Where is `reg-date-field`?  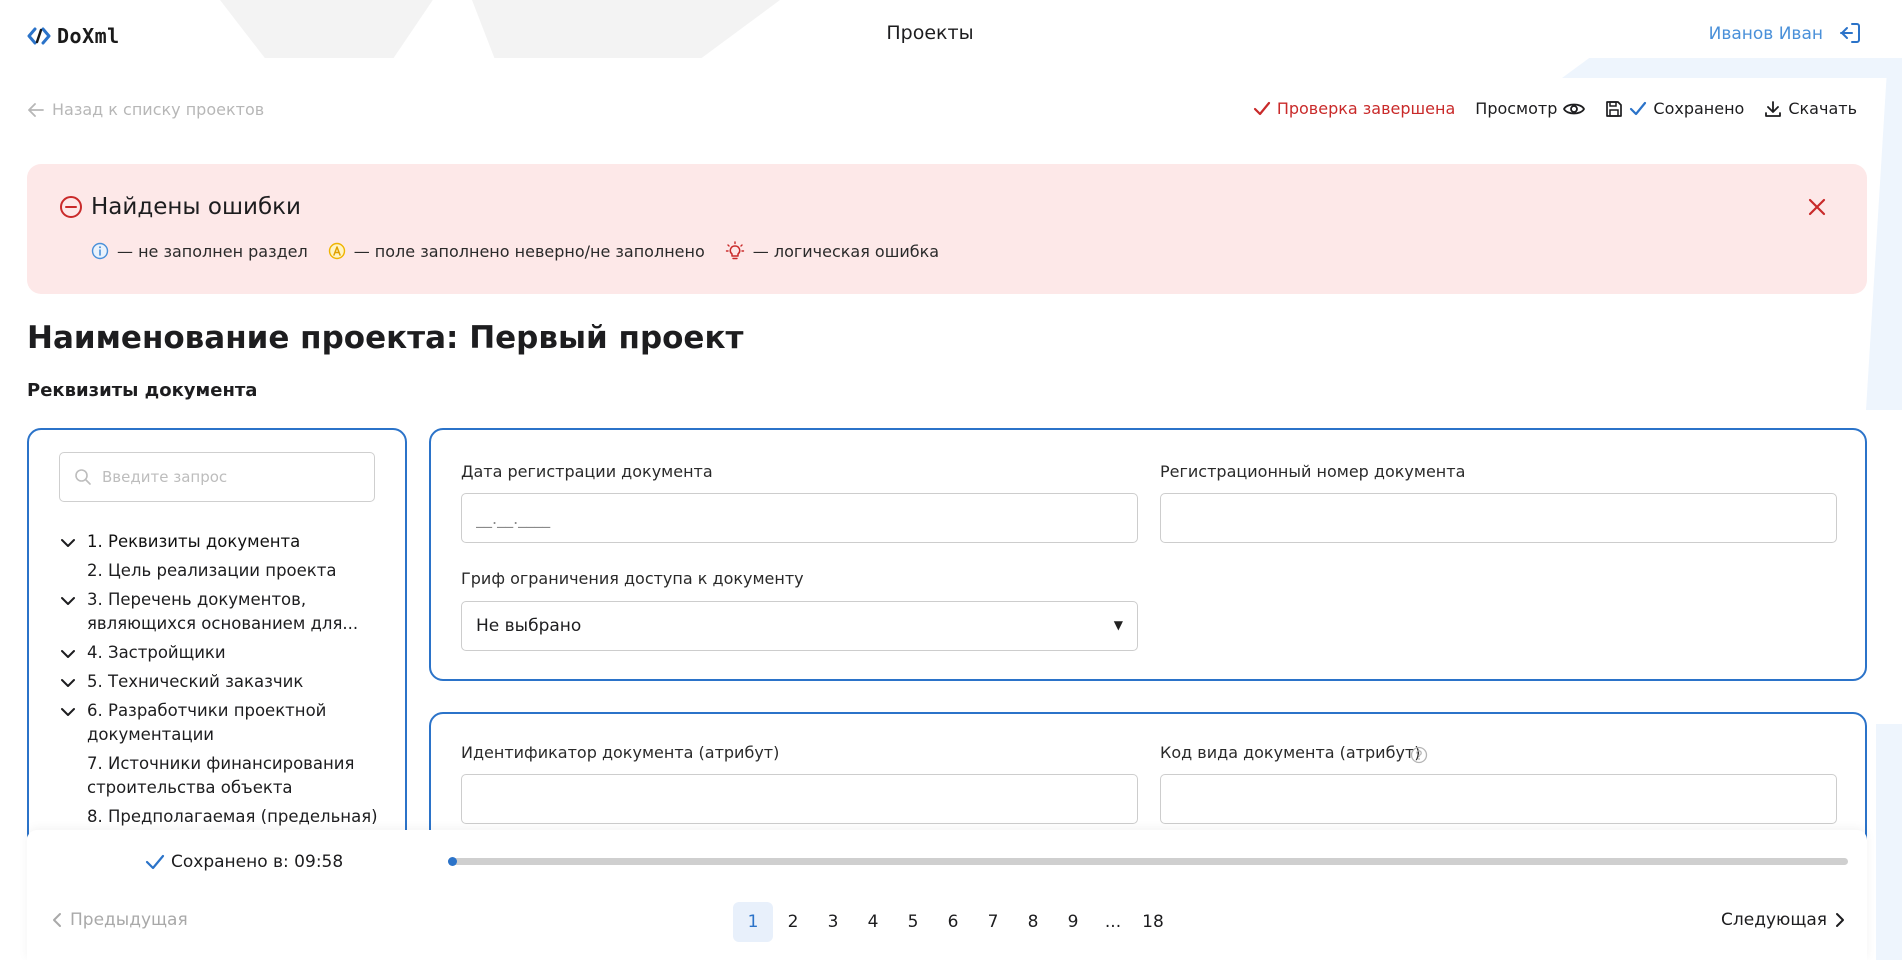
reg-date-field is located at coordinates (799, 518).